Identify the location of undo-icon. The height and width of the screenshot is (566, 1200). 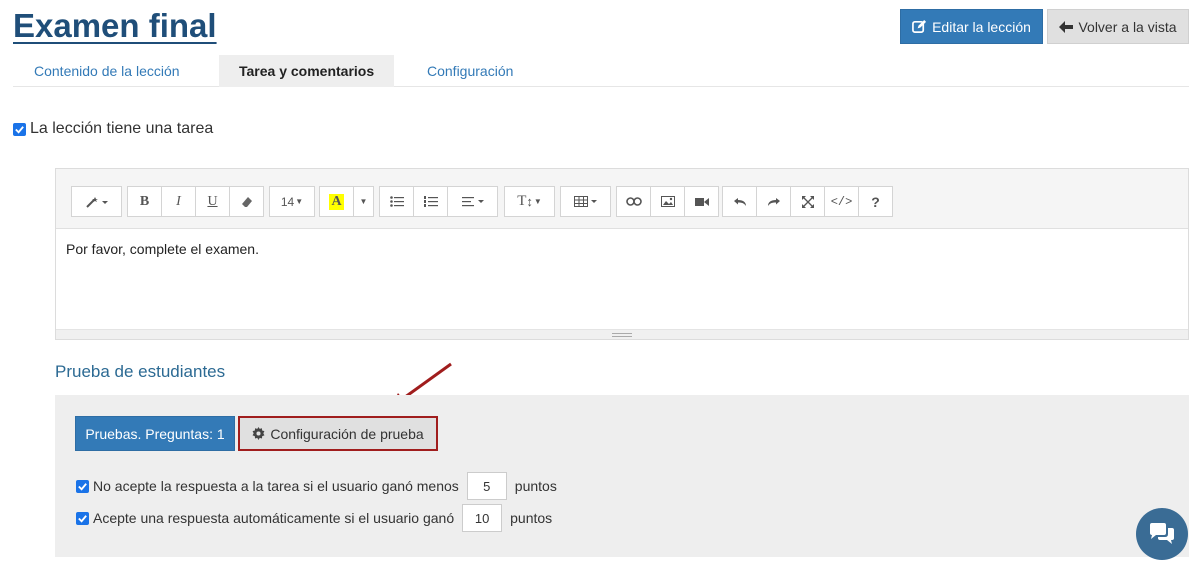
(739, 201).